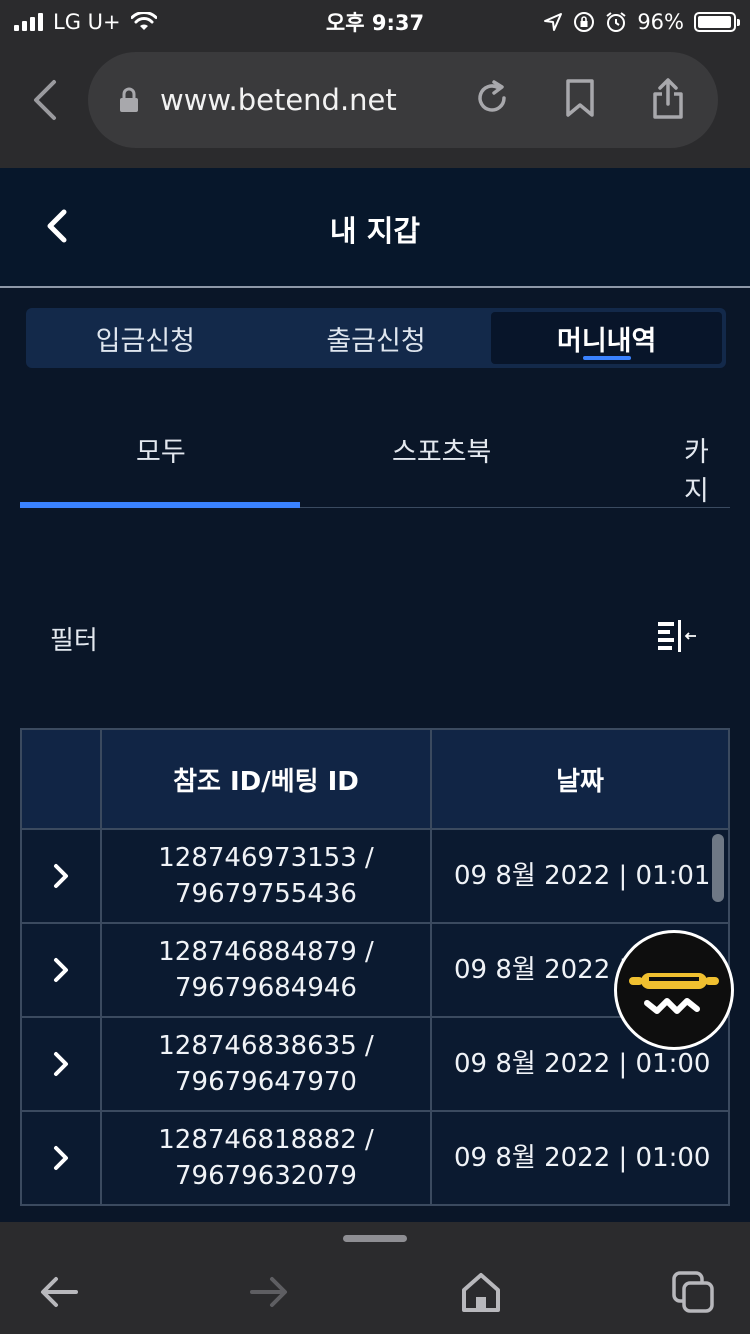 The image size is (750, 1334). What do you see at coordinates (584, 22) in the screenshot?
I see `orientation-lock-icon` at bounding box center [584, 22].